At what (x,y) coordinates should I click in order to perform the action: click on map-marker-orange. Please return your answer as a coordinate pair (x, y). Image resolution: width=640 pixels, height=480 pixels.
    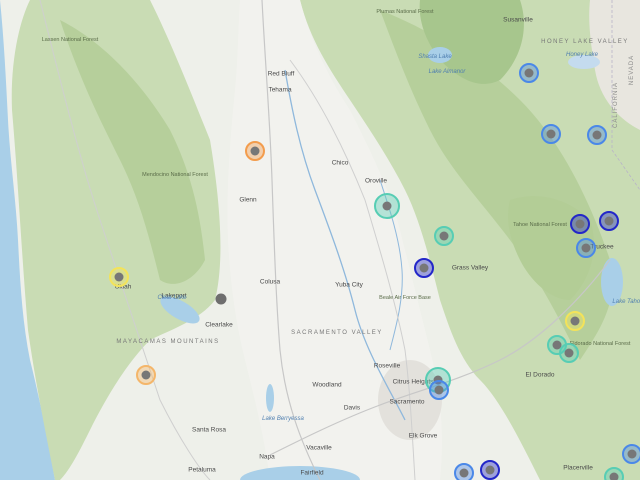
    Looking at the image, I should click on (255, 151).